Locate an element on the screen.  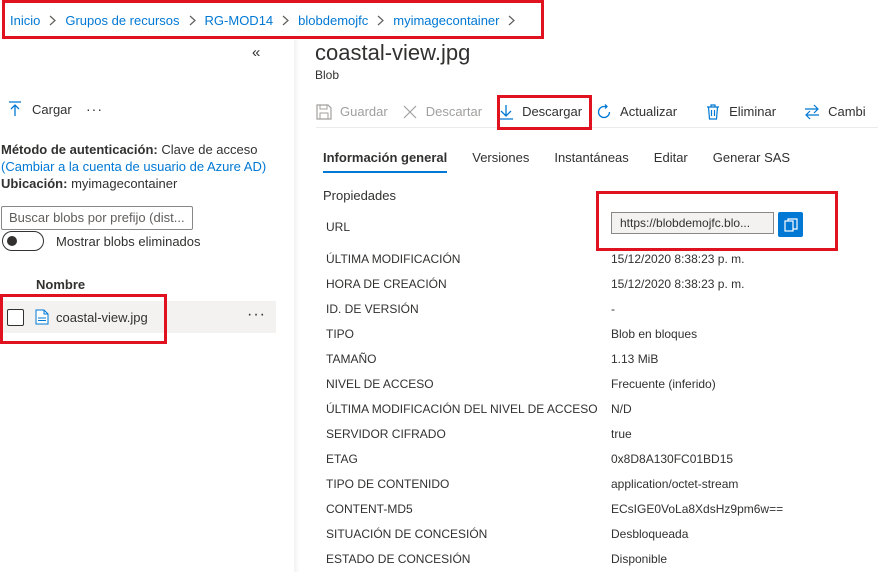
property-row: CONTENT-MD5 ECsIGE0VoLa8XdsHz9pm6w== is located at coordinates (602, 512).